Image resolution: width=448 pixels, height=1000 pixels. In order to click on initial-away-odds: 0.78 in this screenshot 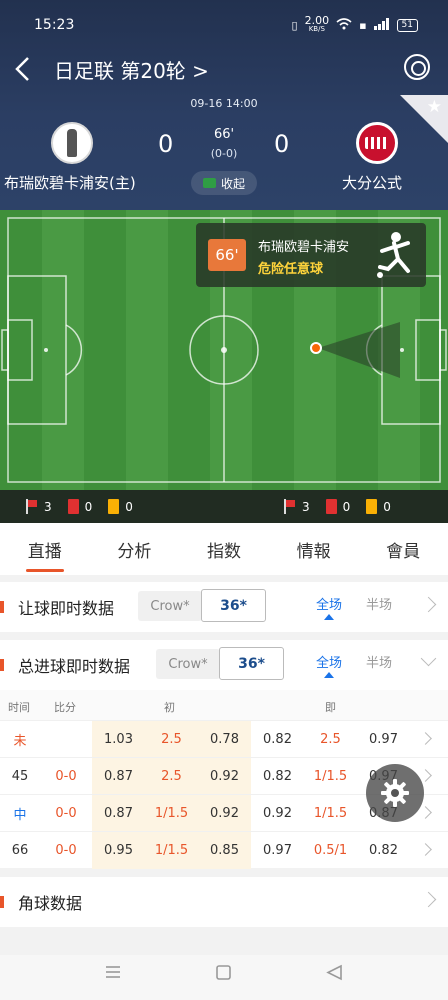, I will do `click(224, 739)`.